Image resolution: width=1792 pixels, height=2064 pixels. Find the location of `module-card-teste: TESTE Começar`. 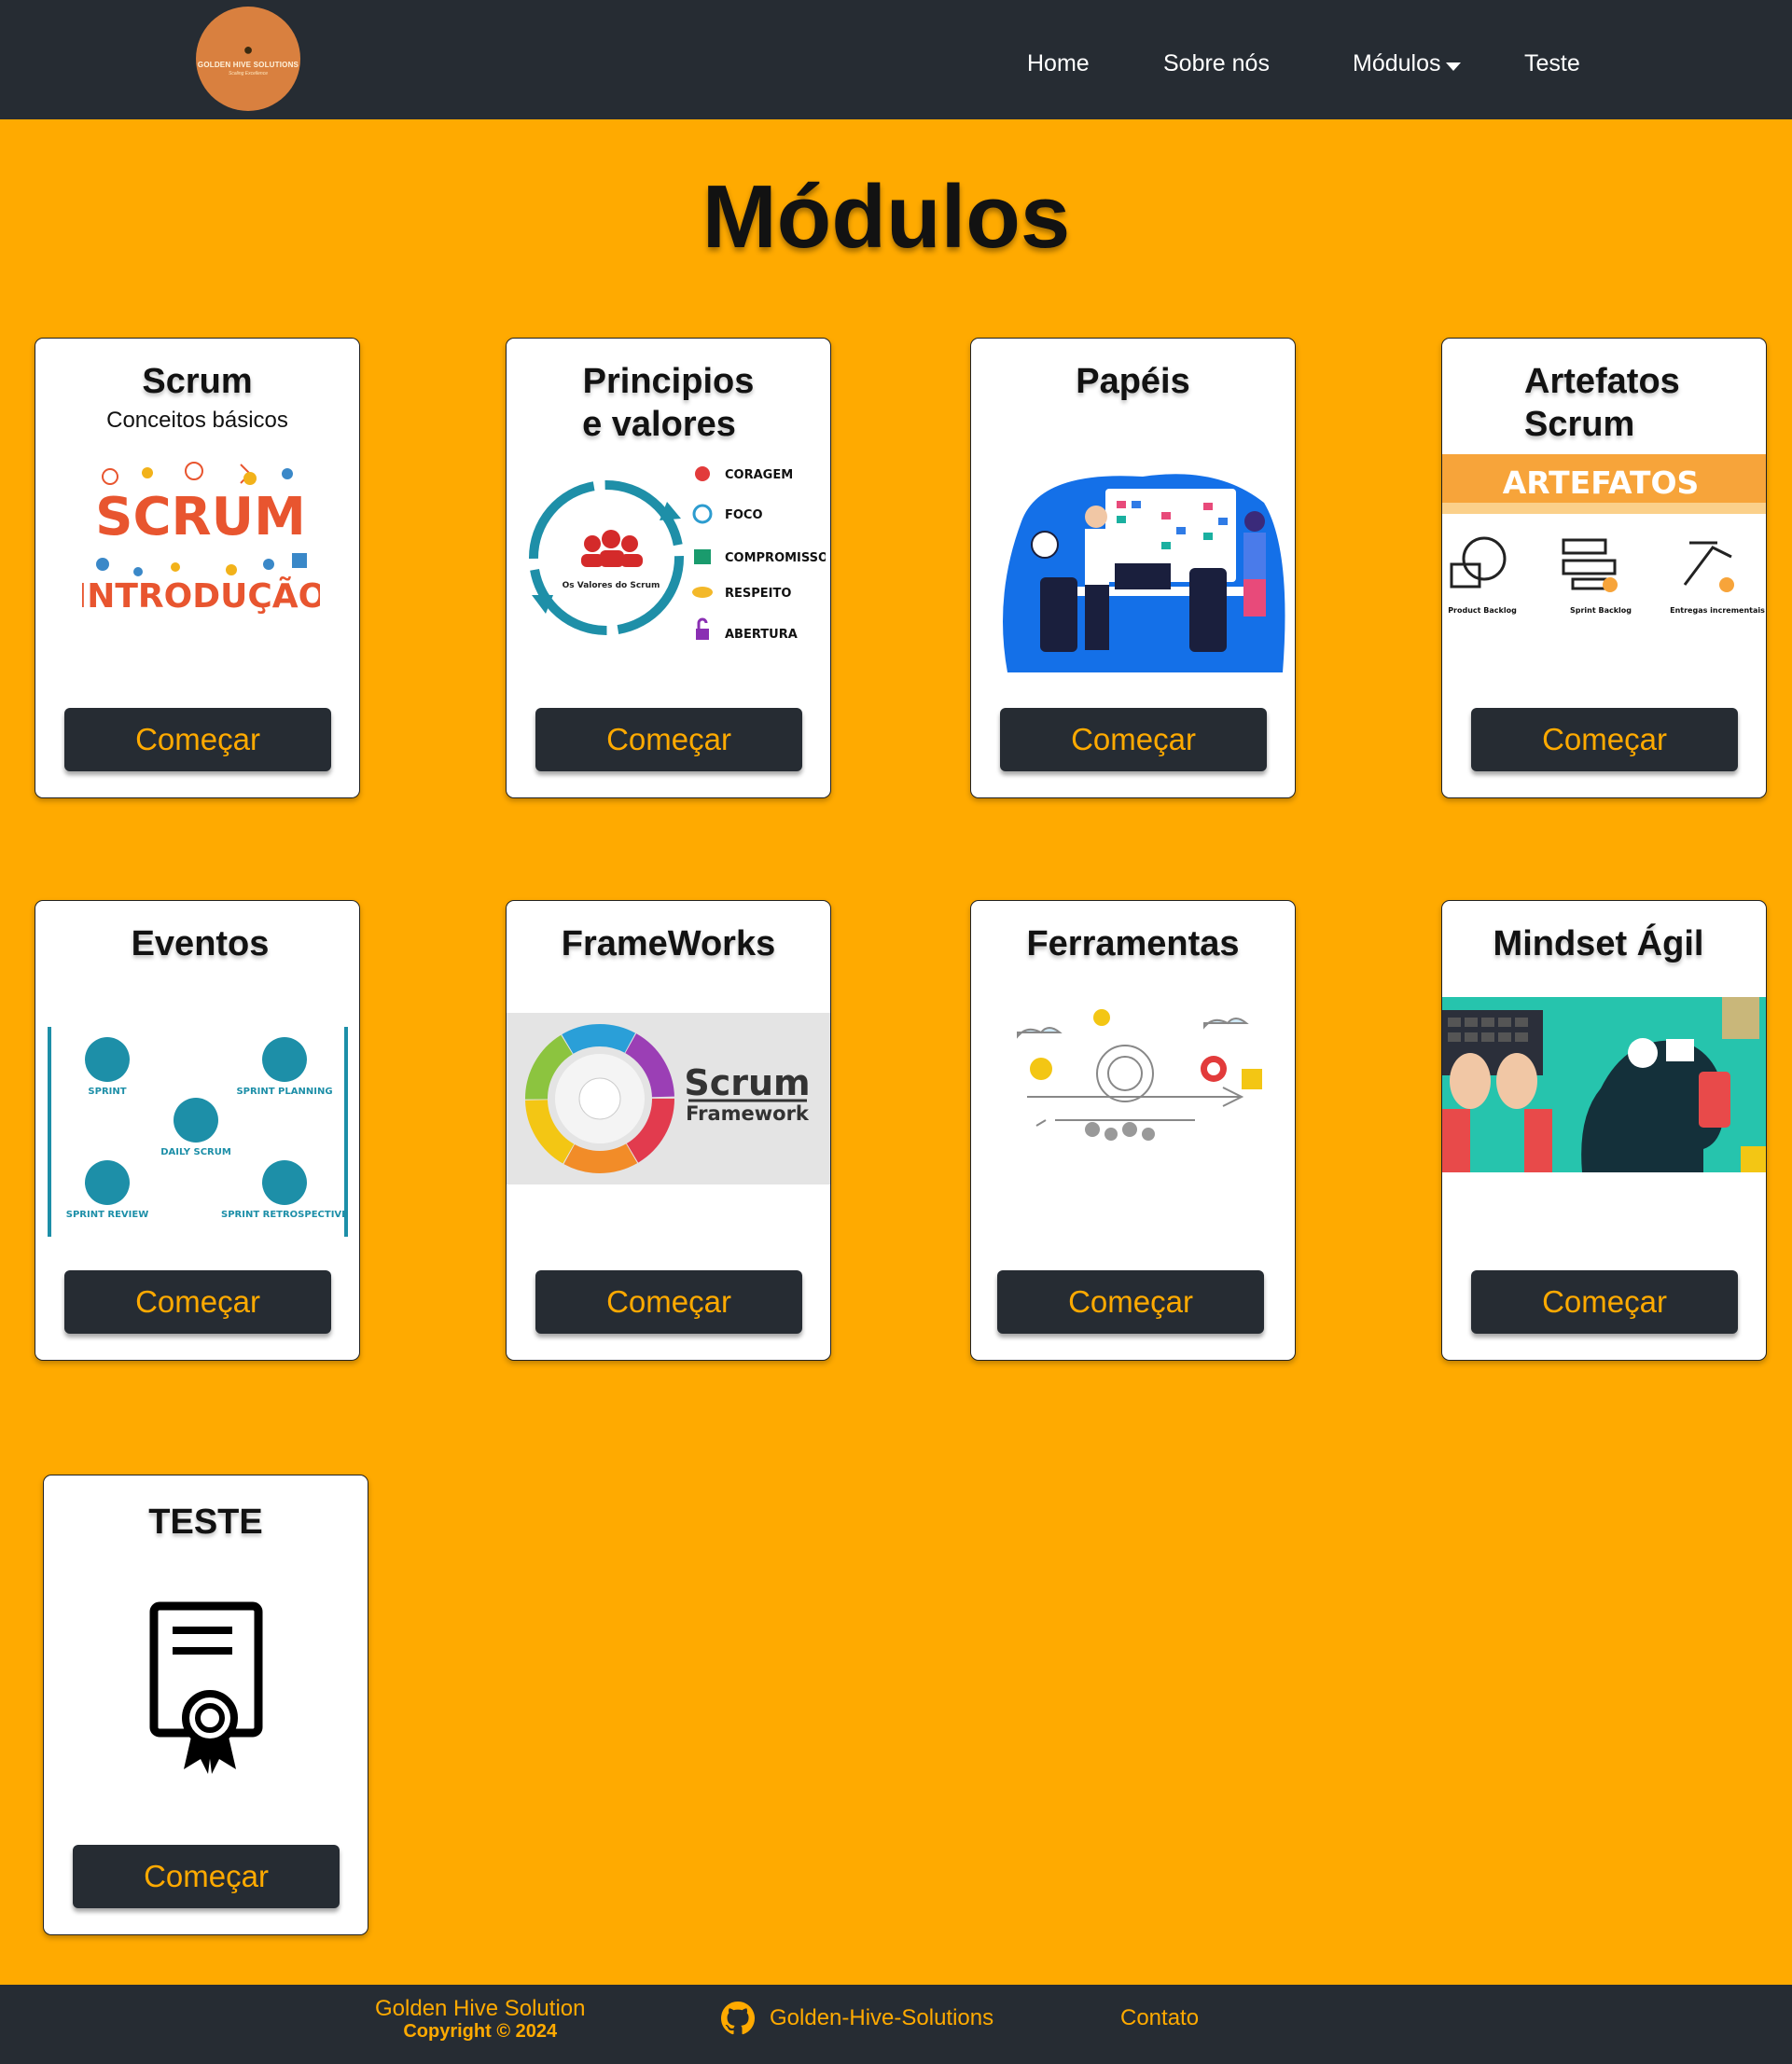

module-card-teste: TESTE Começar is located at coordinates (206, 1705).